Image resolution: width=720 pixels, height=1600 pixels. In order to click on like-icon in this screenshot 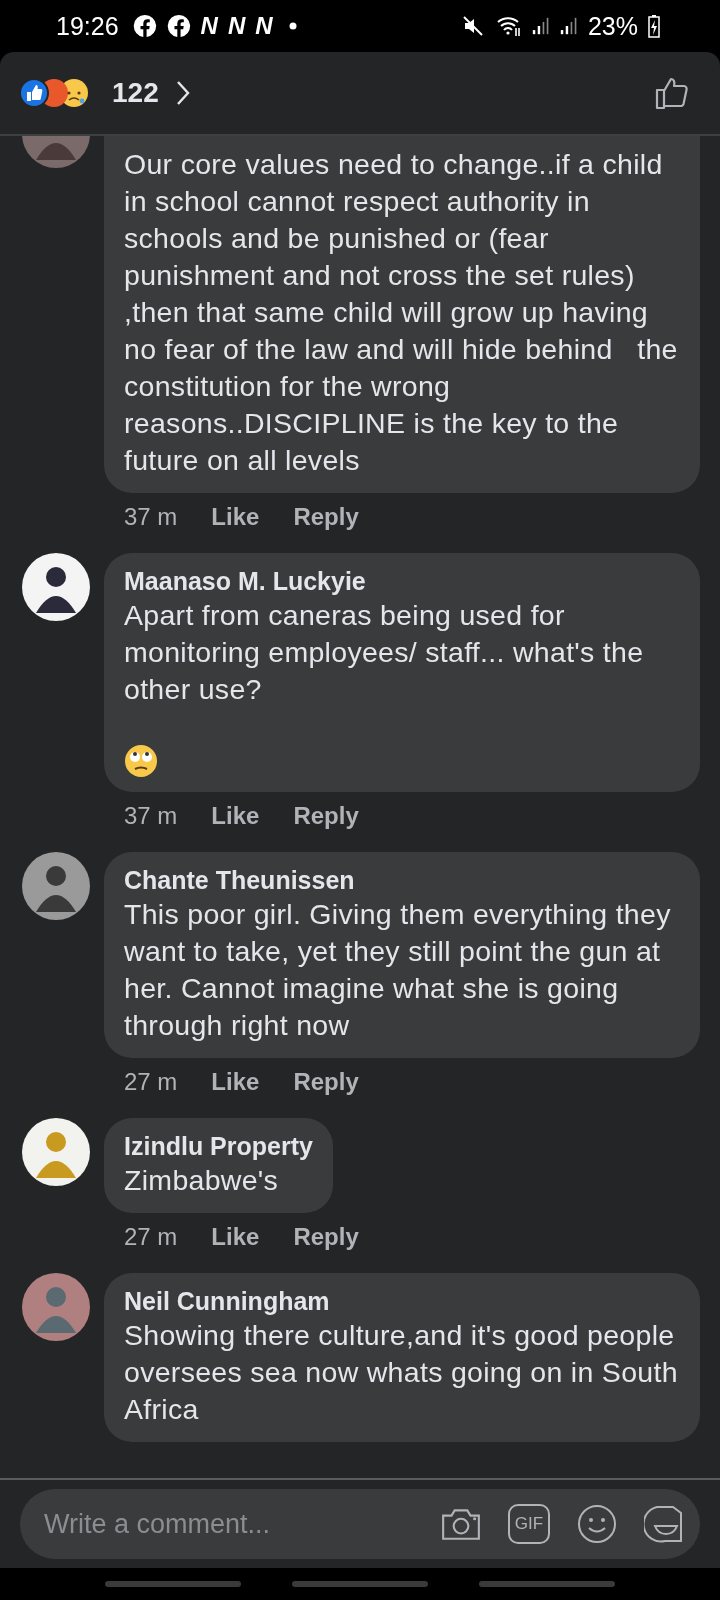, I will do `click(672, 93)`.